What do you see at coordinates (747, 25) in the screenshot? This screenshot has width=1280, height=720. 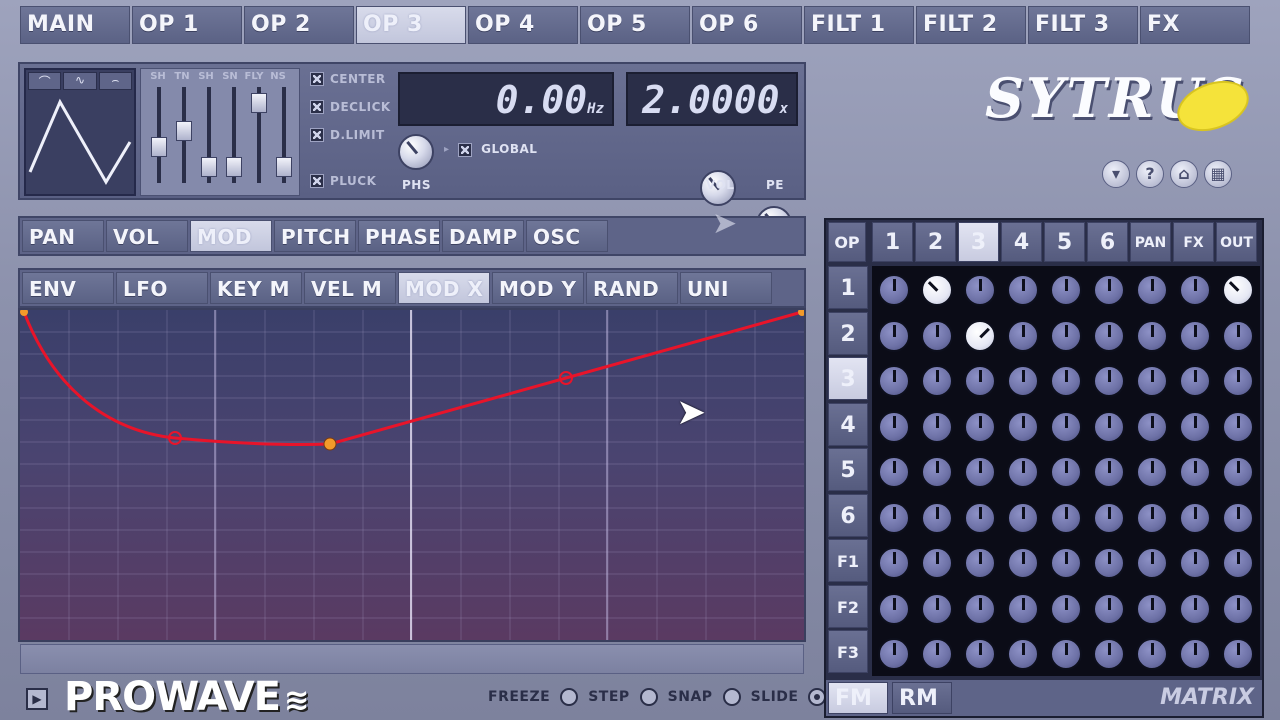 I see `tab-op-6: OP 6` at bounding box center [747, 25].